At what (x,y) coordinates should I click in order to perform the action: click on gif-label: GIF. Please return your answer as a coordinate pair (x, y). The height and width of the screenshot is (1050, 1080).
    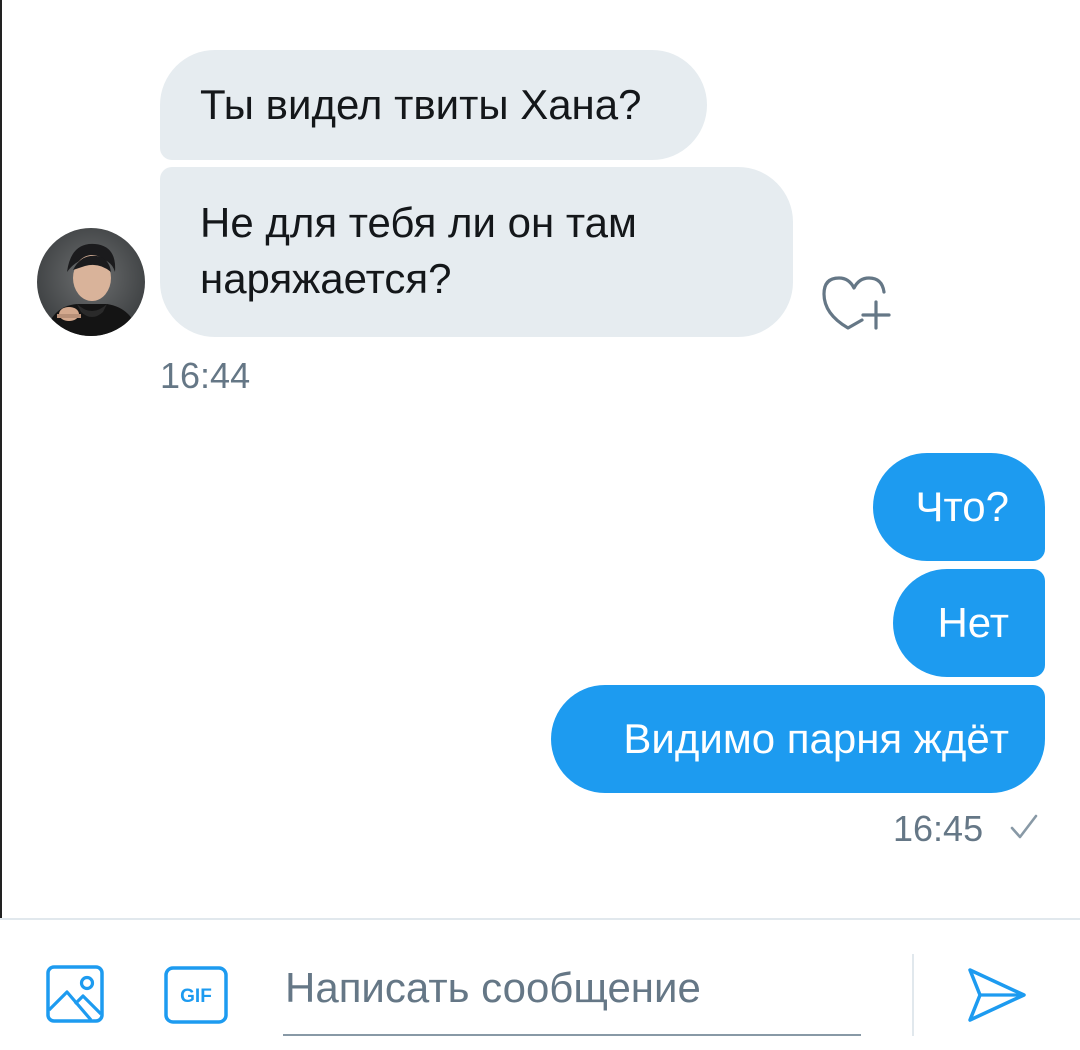
    Looking at the image, I should click on (196, 996).